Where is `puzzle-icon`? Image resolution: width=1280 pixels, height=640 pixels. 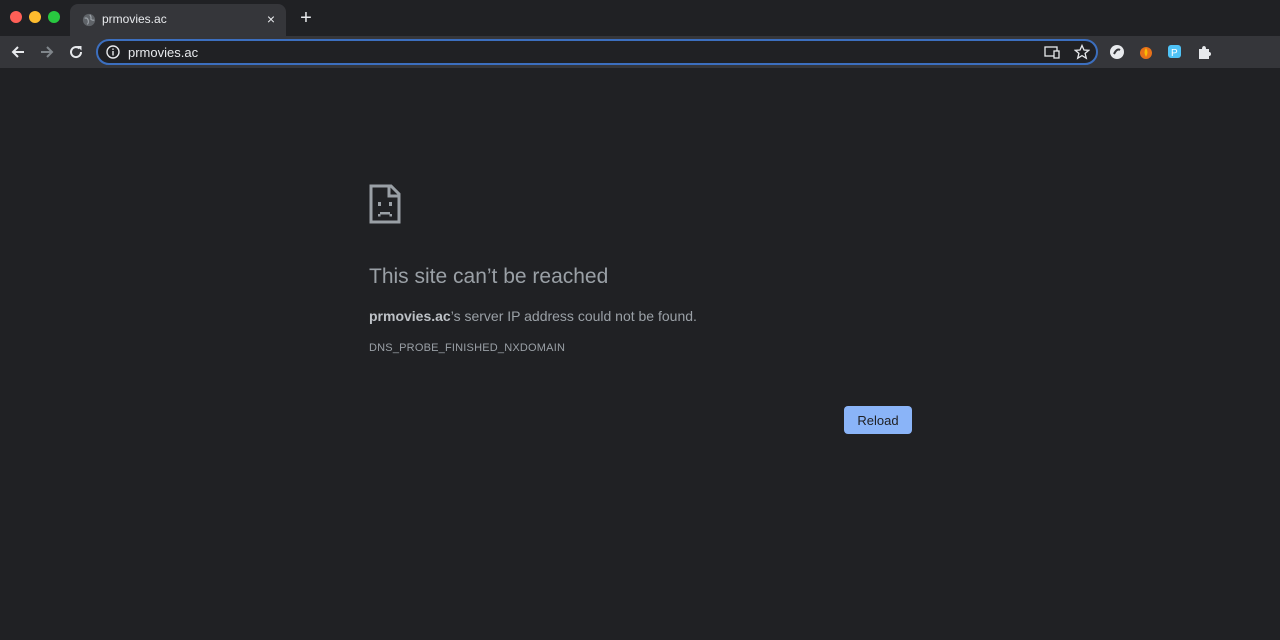 puzzle-icon is located at coordinates (1204, 52).